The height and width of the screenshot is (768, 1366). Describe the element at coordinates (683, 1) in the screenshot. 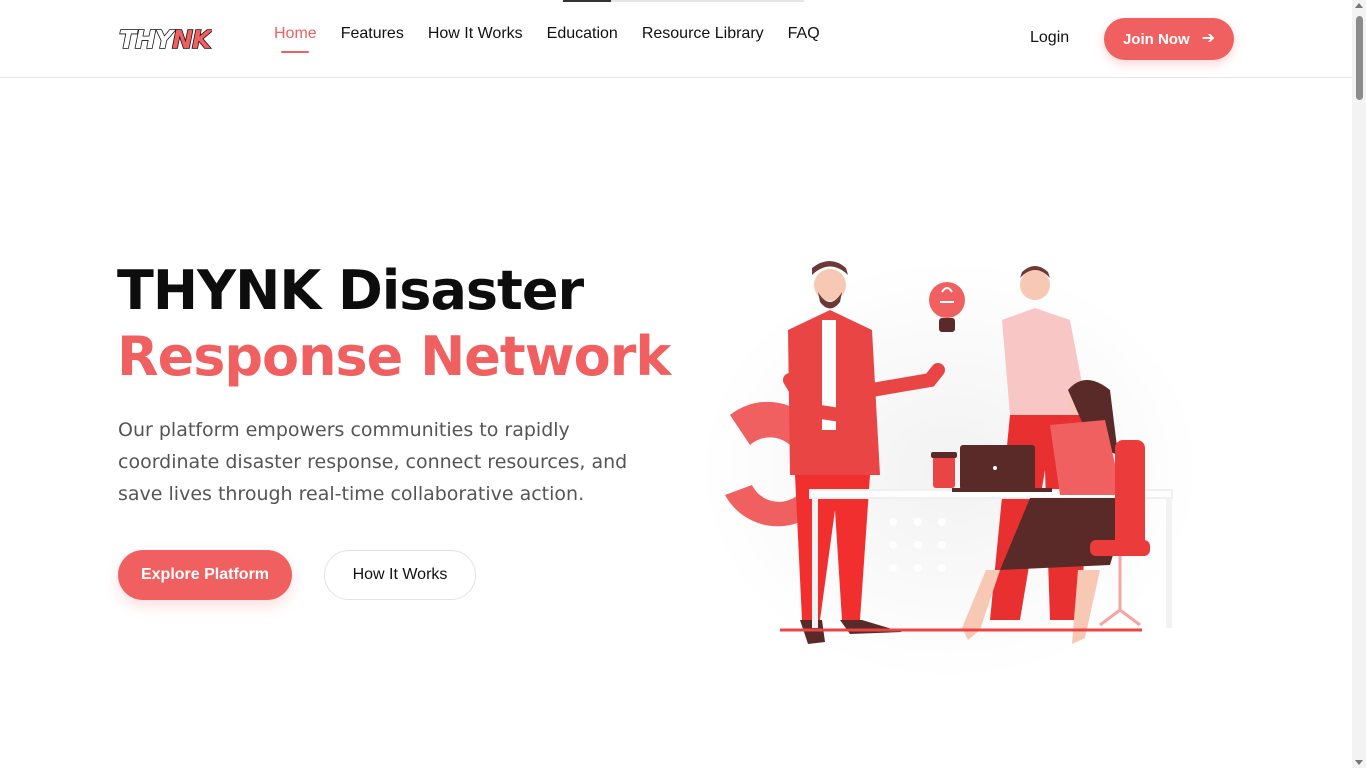

I see `scroll-progress-bar` at that location.